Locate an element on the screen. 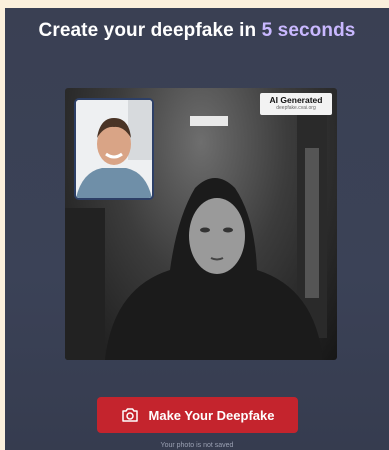 The width and height of the screenshot is (389, 450). make-deepfake-button: Make Your Deepfake is located at coordinates (197, 415).